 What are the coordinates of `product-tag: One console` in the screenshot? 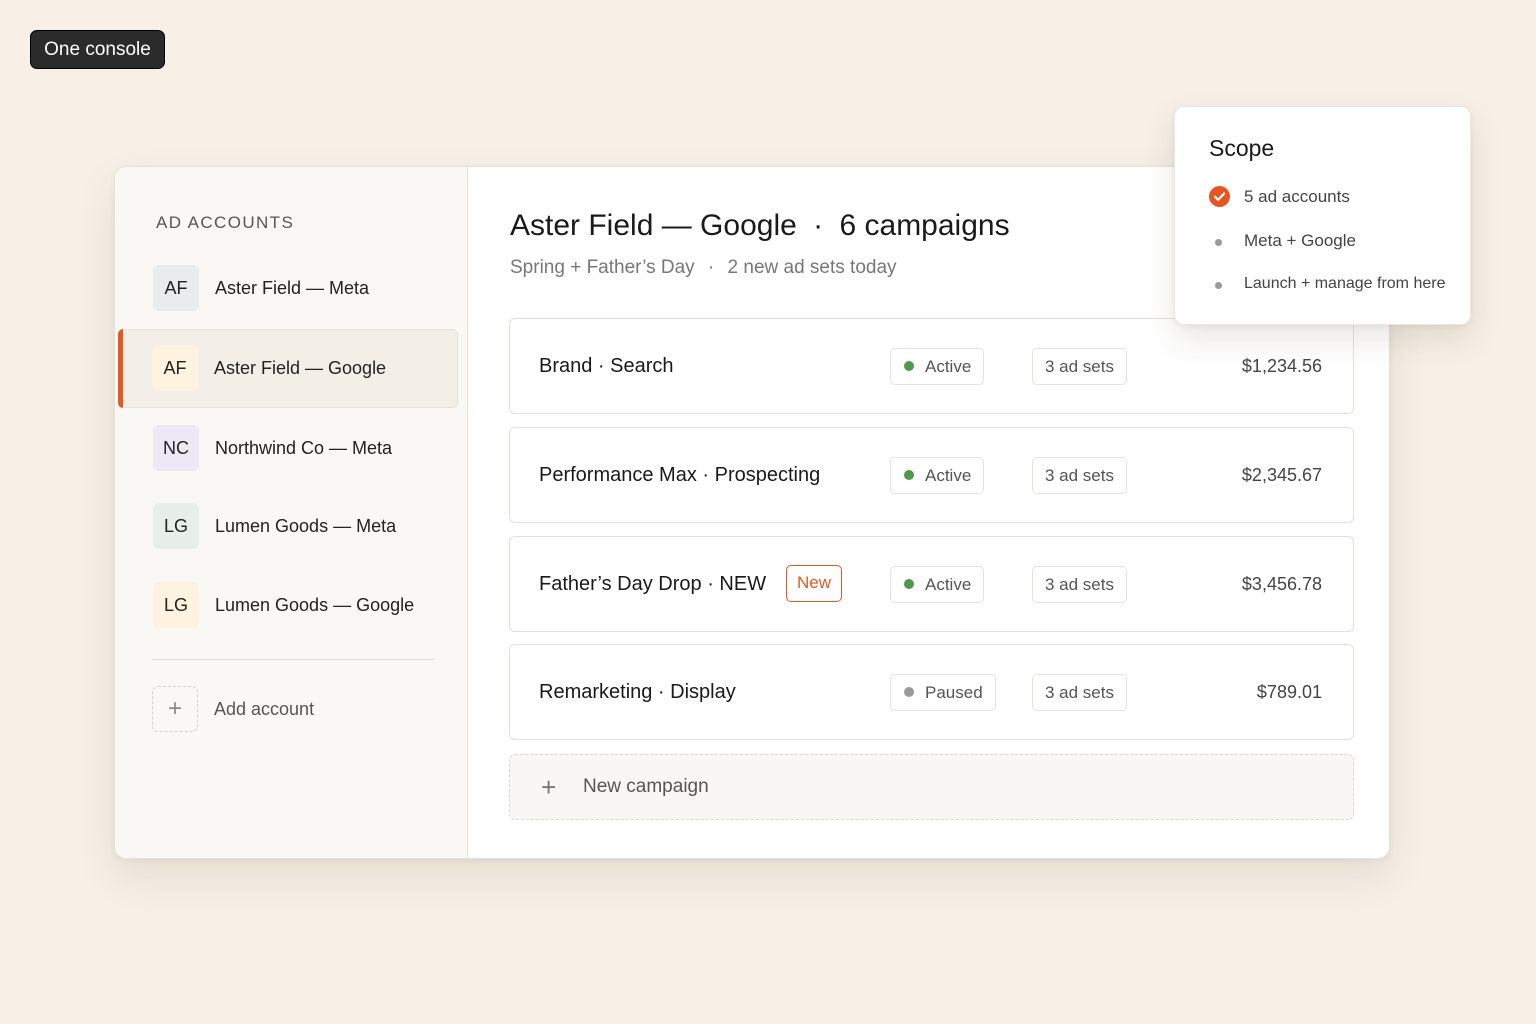 It's located at (97, 49).